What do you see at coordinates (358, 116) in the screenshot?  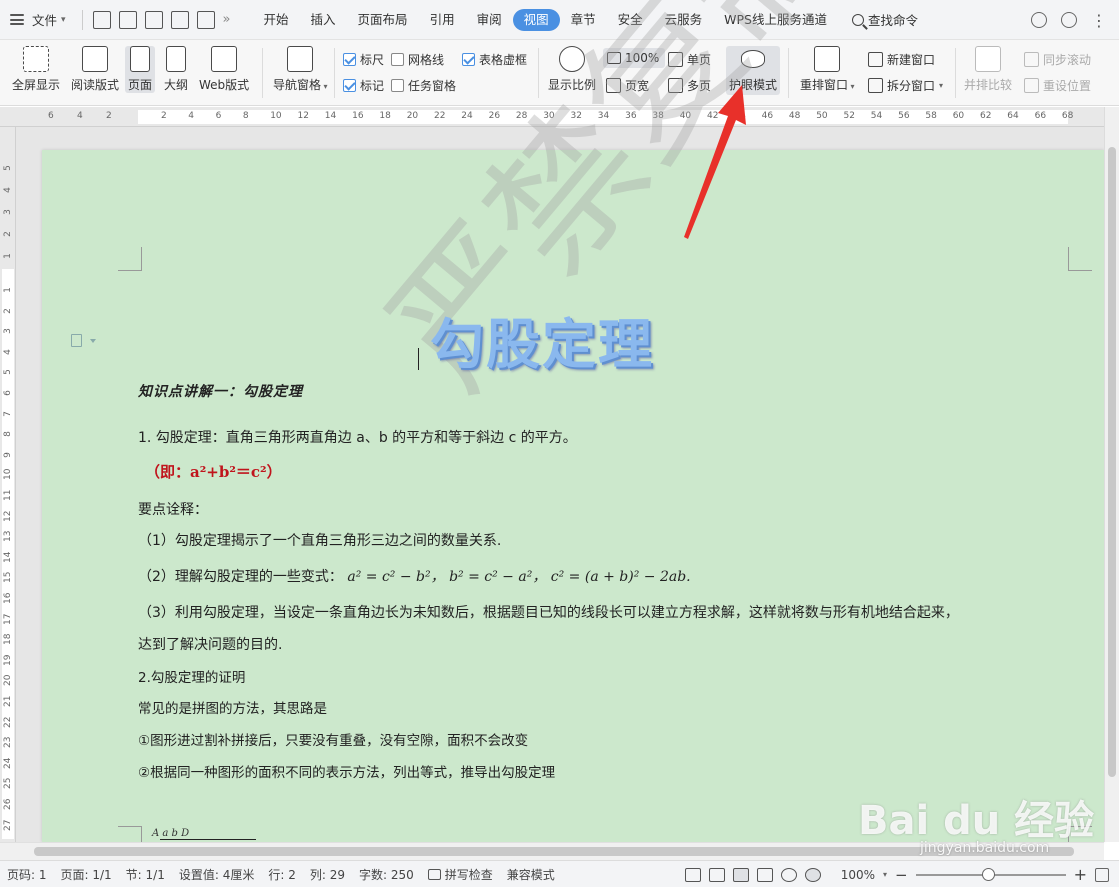 I see `ruler-tick-label: 16` at bounding box center [358, 116].